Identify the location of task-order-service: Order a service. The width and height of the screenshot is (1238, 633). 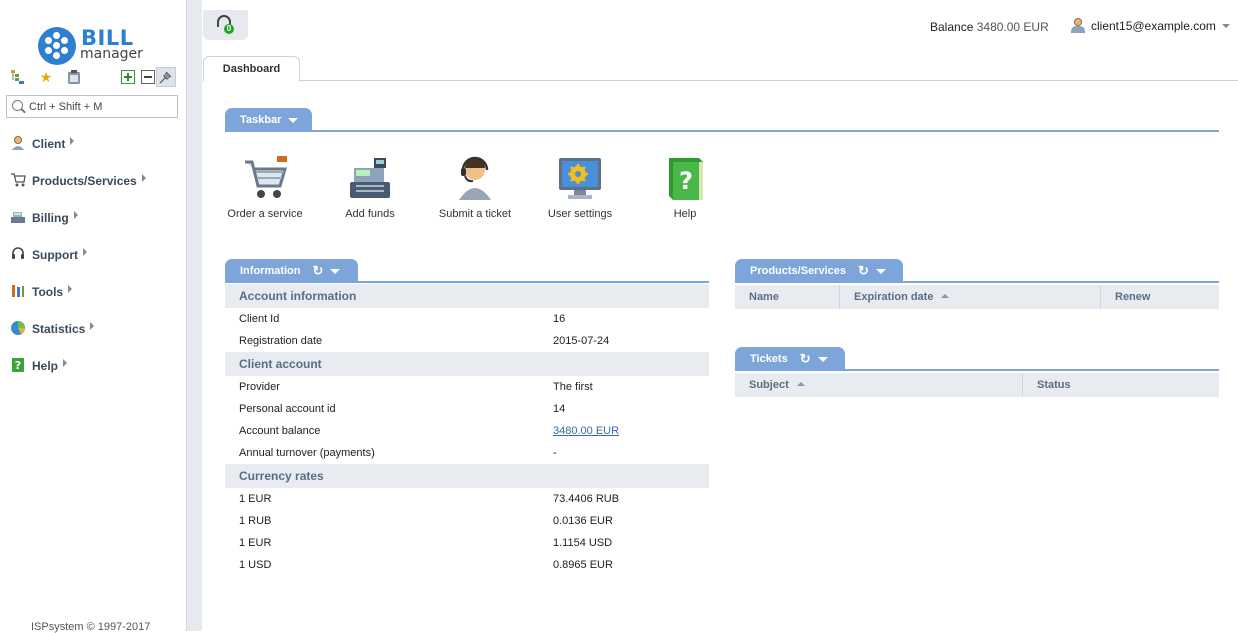
(265, 187).